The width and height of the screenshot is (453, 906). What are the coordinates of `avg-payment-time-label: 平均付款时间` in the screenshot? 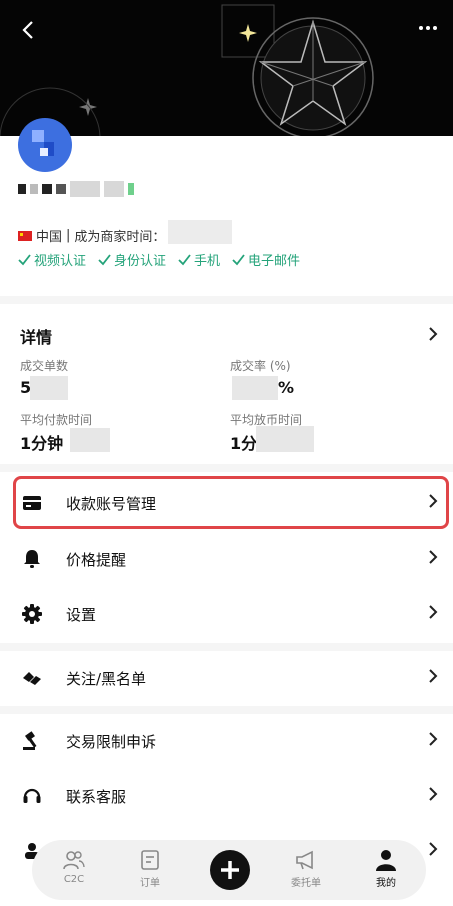 It's located at (56, 420).